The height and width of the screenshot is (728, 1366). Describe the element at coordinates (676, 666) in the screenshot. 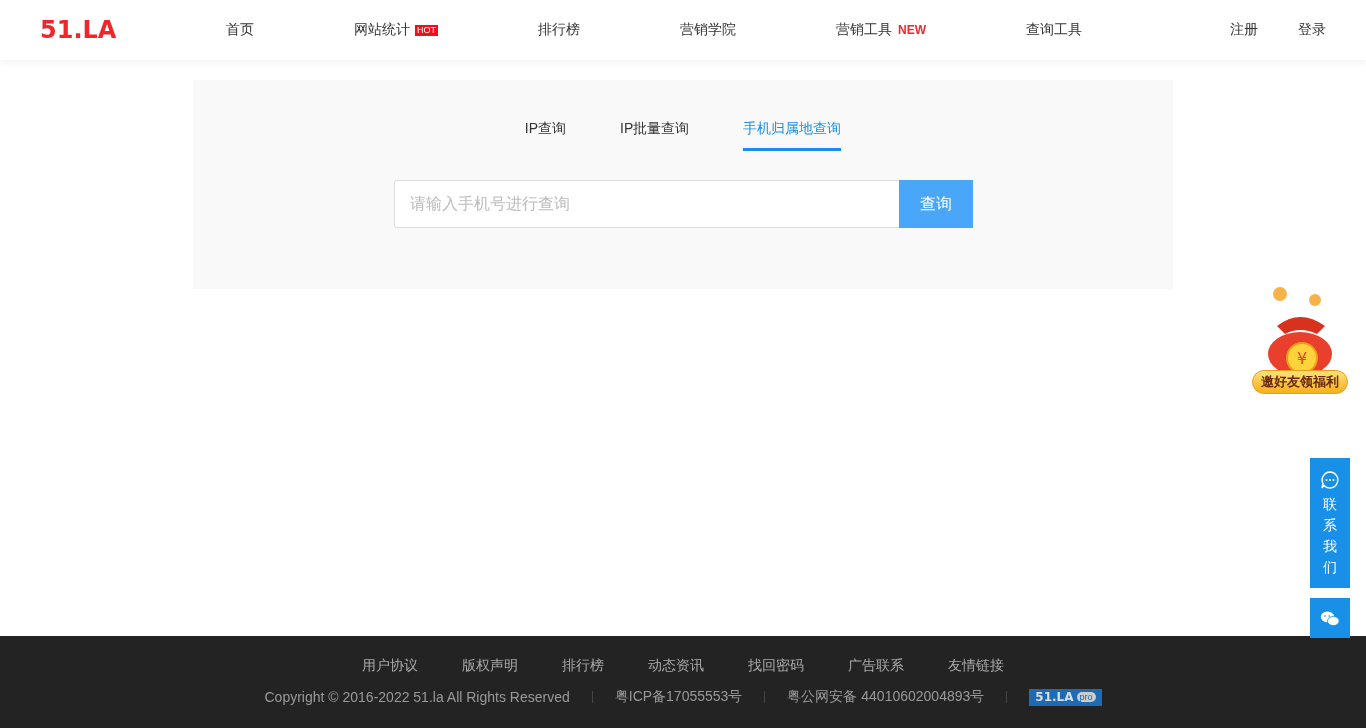

I see `footer-link: 动态资讯` at that location.